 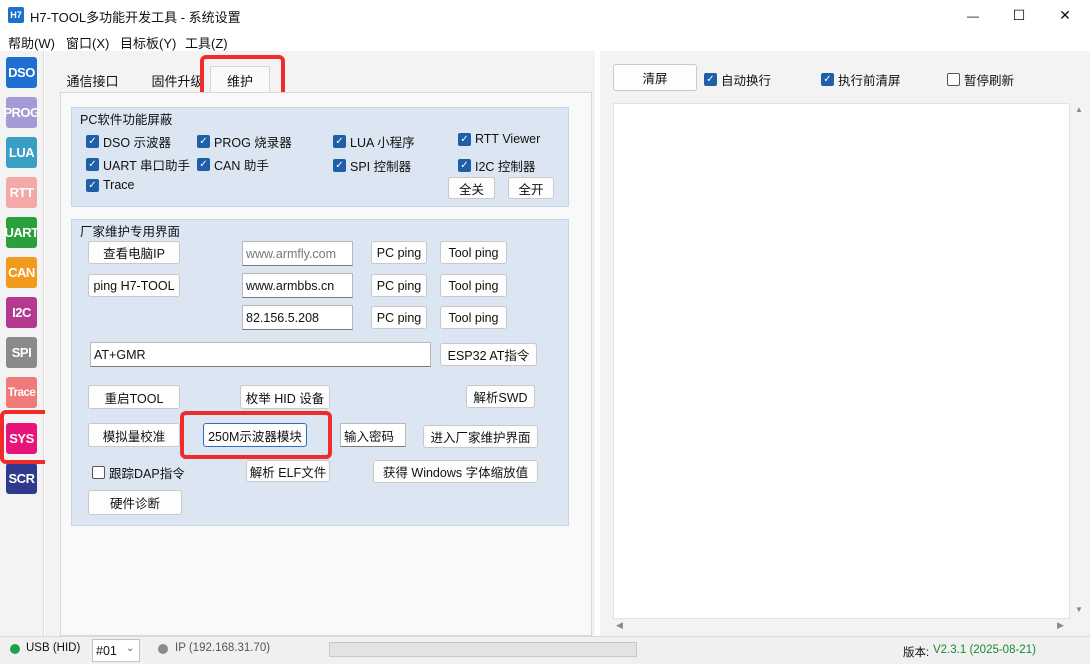 What do you see at coordinates (31, 42) in the screenshot?
I see `menu-help: 帮助(W)` at bounding box center [31, 42].